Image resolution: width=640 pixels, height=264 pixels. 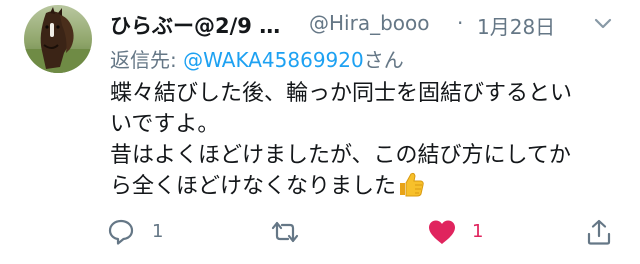 I want to click on retweet-icon, so click(x=285, y=232).